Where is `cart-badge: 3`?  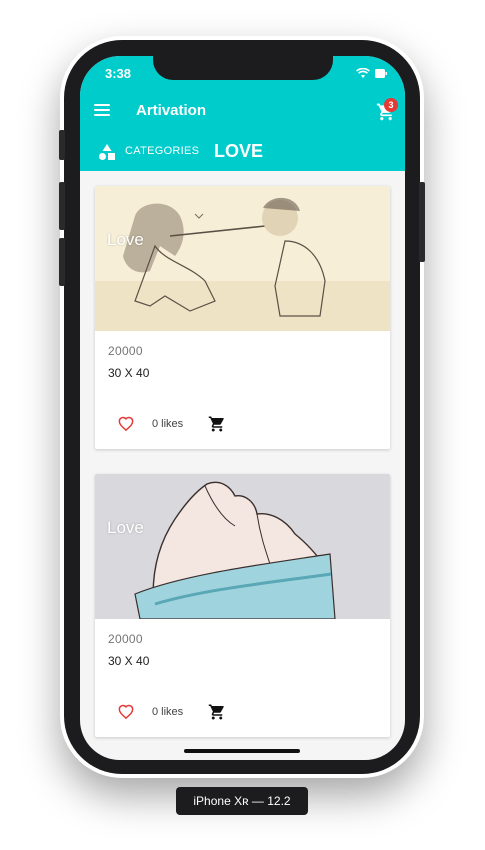
cart-badge: 3 is located at coordinates (391, 105).